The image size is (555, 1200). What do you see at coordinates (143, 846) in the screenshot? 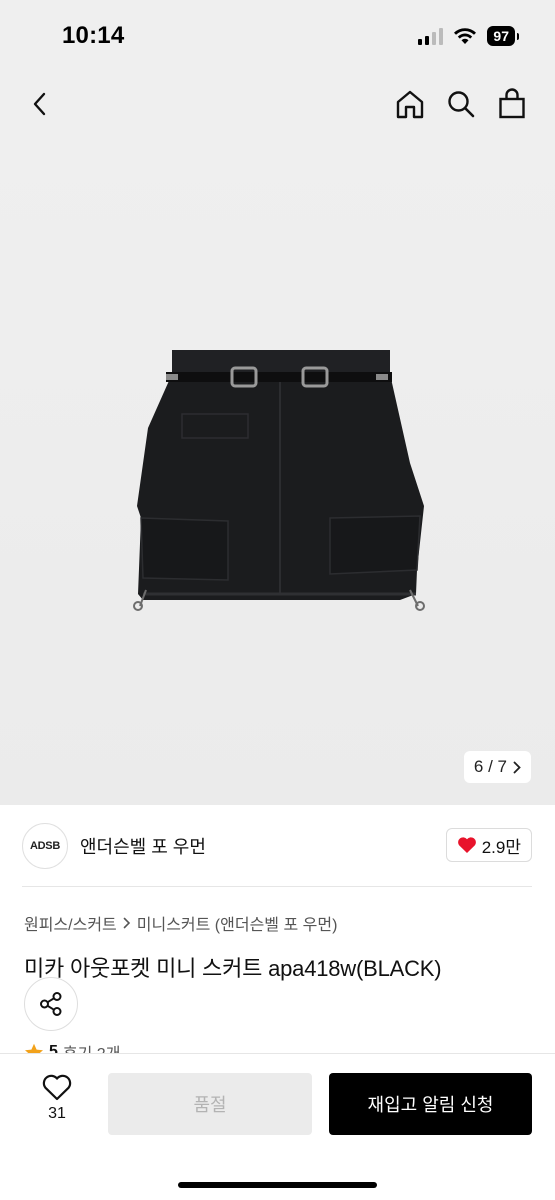
I see `brand-name: 앤더슨벨 포 우먼` at bounding box center [143, 846].